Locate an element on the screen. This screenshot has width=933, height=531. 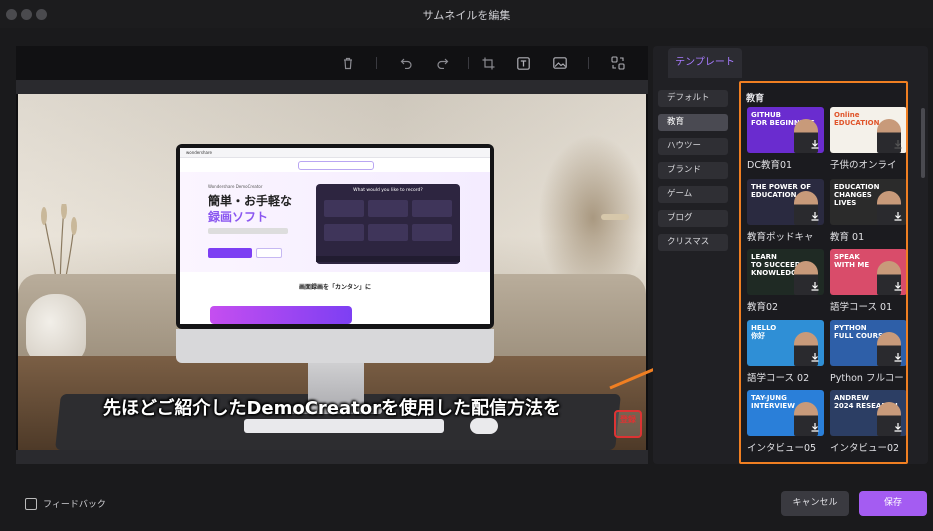
template-scrollbar is located at coordinates (923, 143).